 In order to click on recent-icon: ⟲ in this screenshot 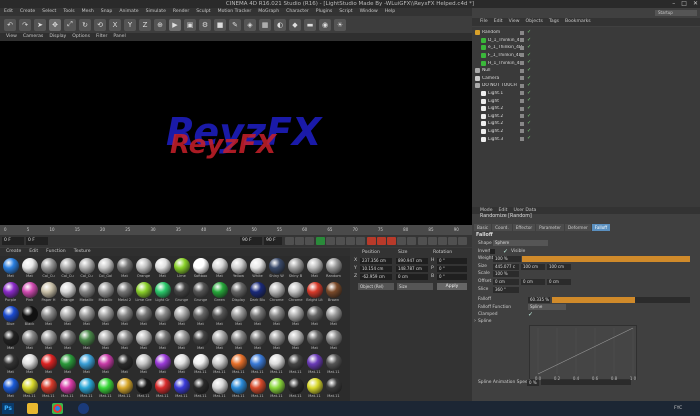, I will do `click(100, 24)`.